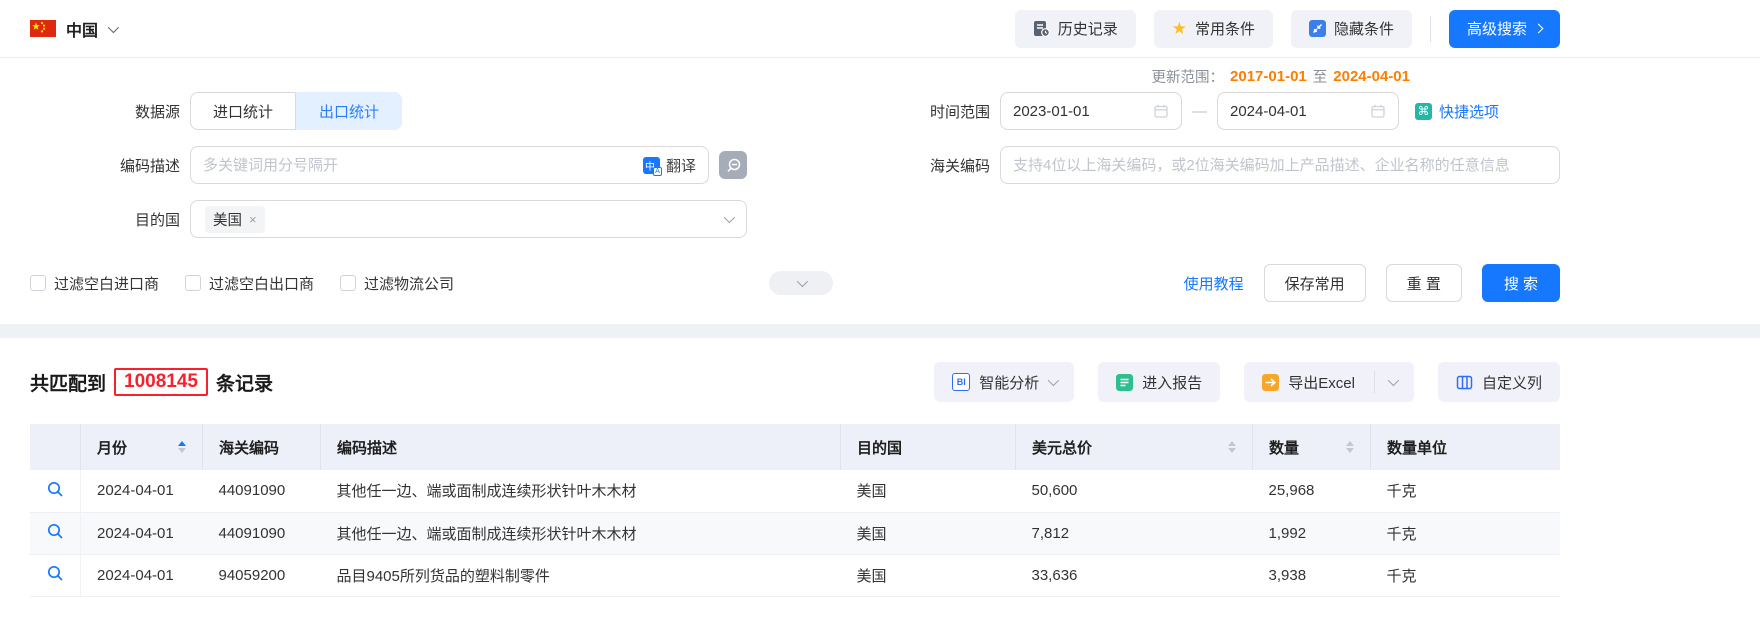 This screenshot has width=1760, height=644. What do you see at coordinates (261, 447) in the screenshot?
I see `header-hs-code: 海关编码` at bounding box center [261, 447].